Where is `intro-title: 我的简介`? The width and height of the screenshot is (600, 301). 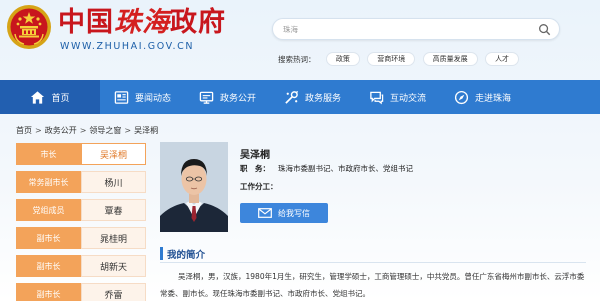
intro-title: 我的简介 is located at coordinates (186, 255).